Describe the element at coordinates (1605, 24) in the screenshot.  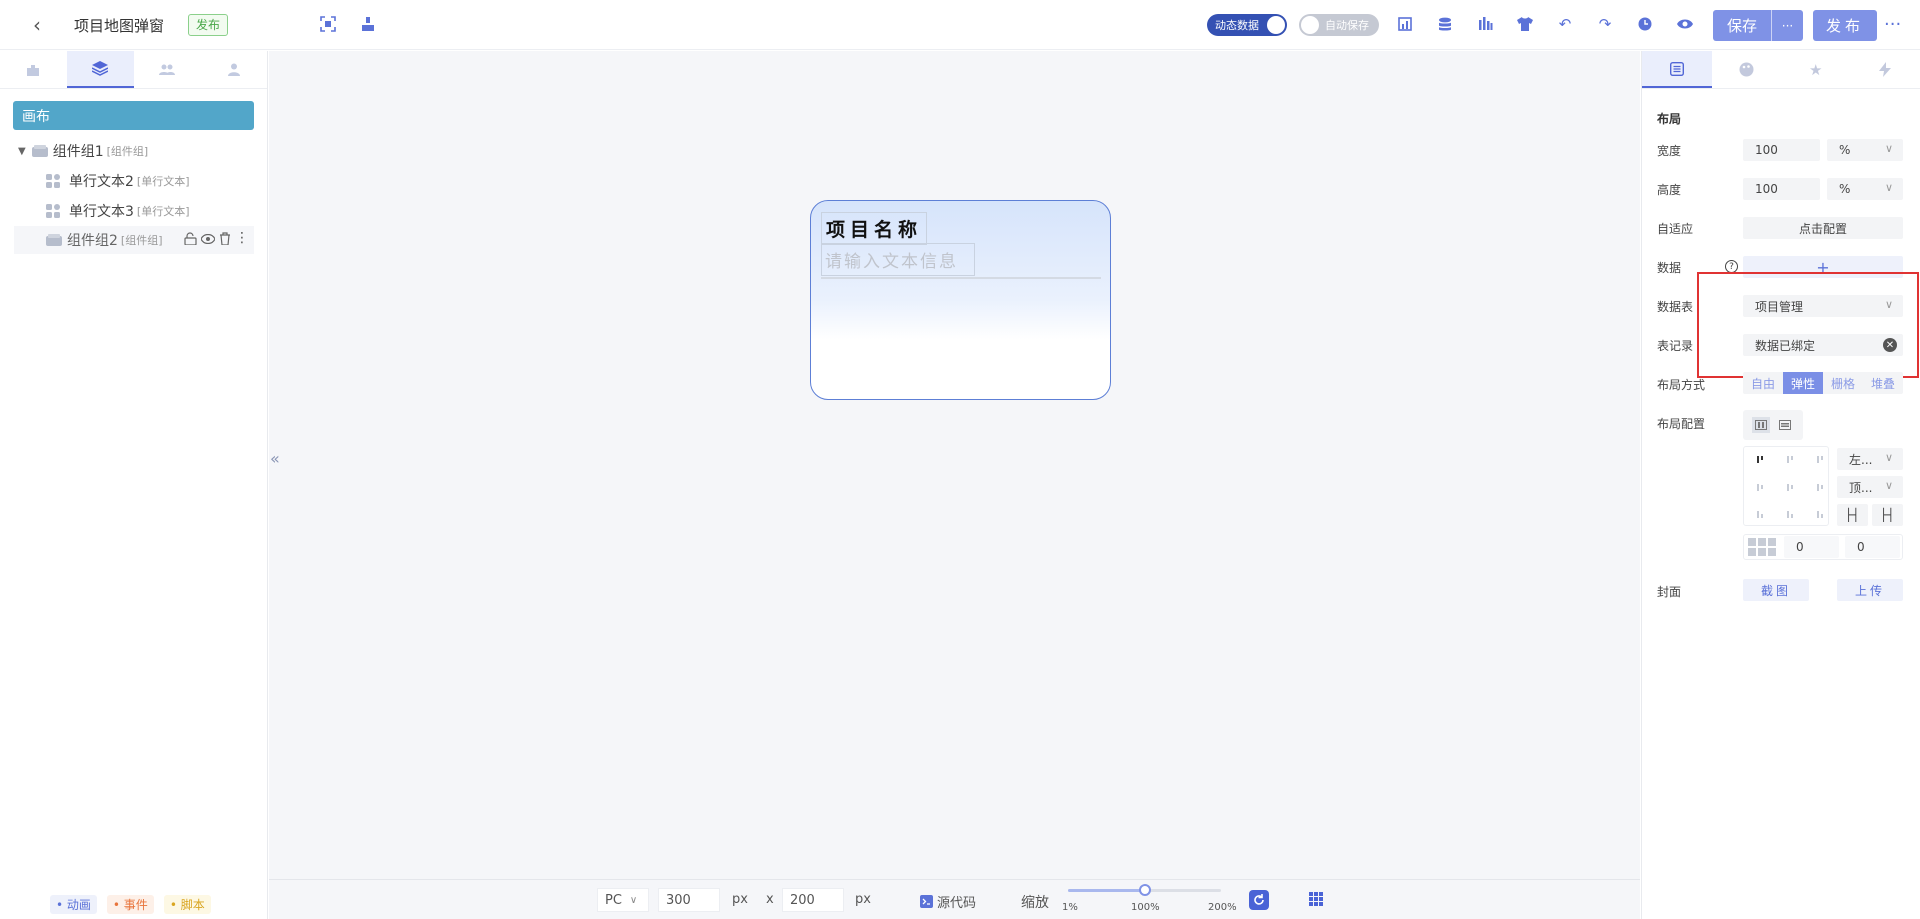
I see `redo-icon: ↷` at that location.